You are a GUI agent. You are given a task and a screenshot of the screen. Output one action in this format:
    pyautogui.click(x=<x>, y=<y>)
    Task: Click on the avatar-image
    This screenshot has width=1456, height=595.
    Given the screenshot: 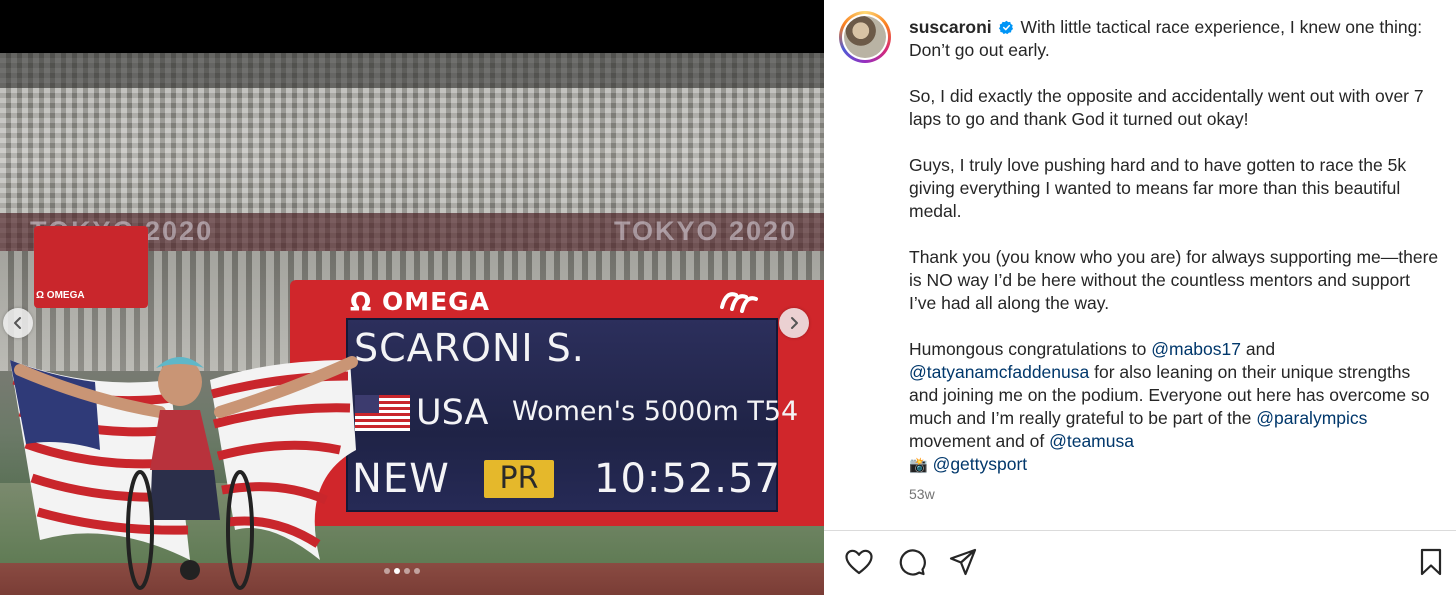 What is the action you would take?
    pyautogui.click(x=865, y=37)
    